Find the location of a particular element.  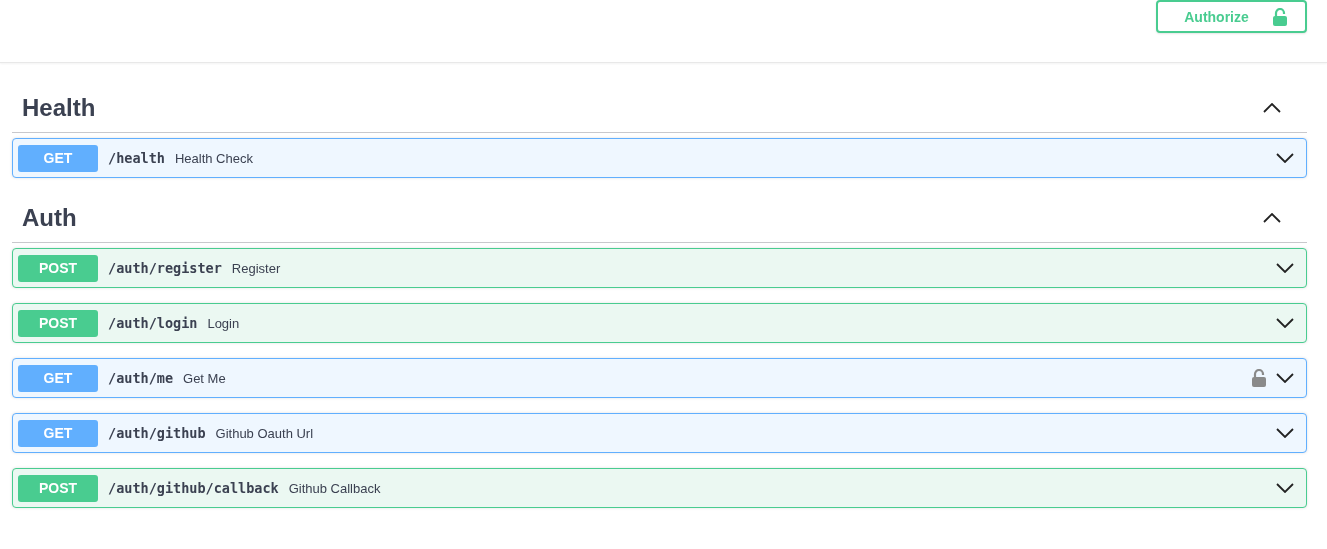

operation-row: GET /health Health Check is located at coordinates (659, 158).